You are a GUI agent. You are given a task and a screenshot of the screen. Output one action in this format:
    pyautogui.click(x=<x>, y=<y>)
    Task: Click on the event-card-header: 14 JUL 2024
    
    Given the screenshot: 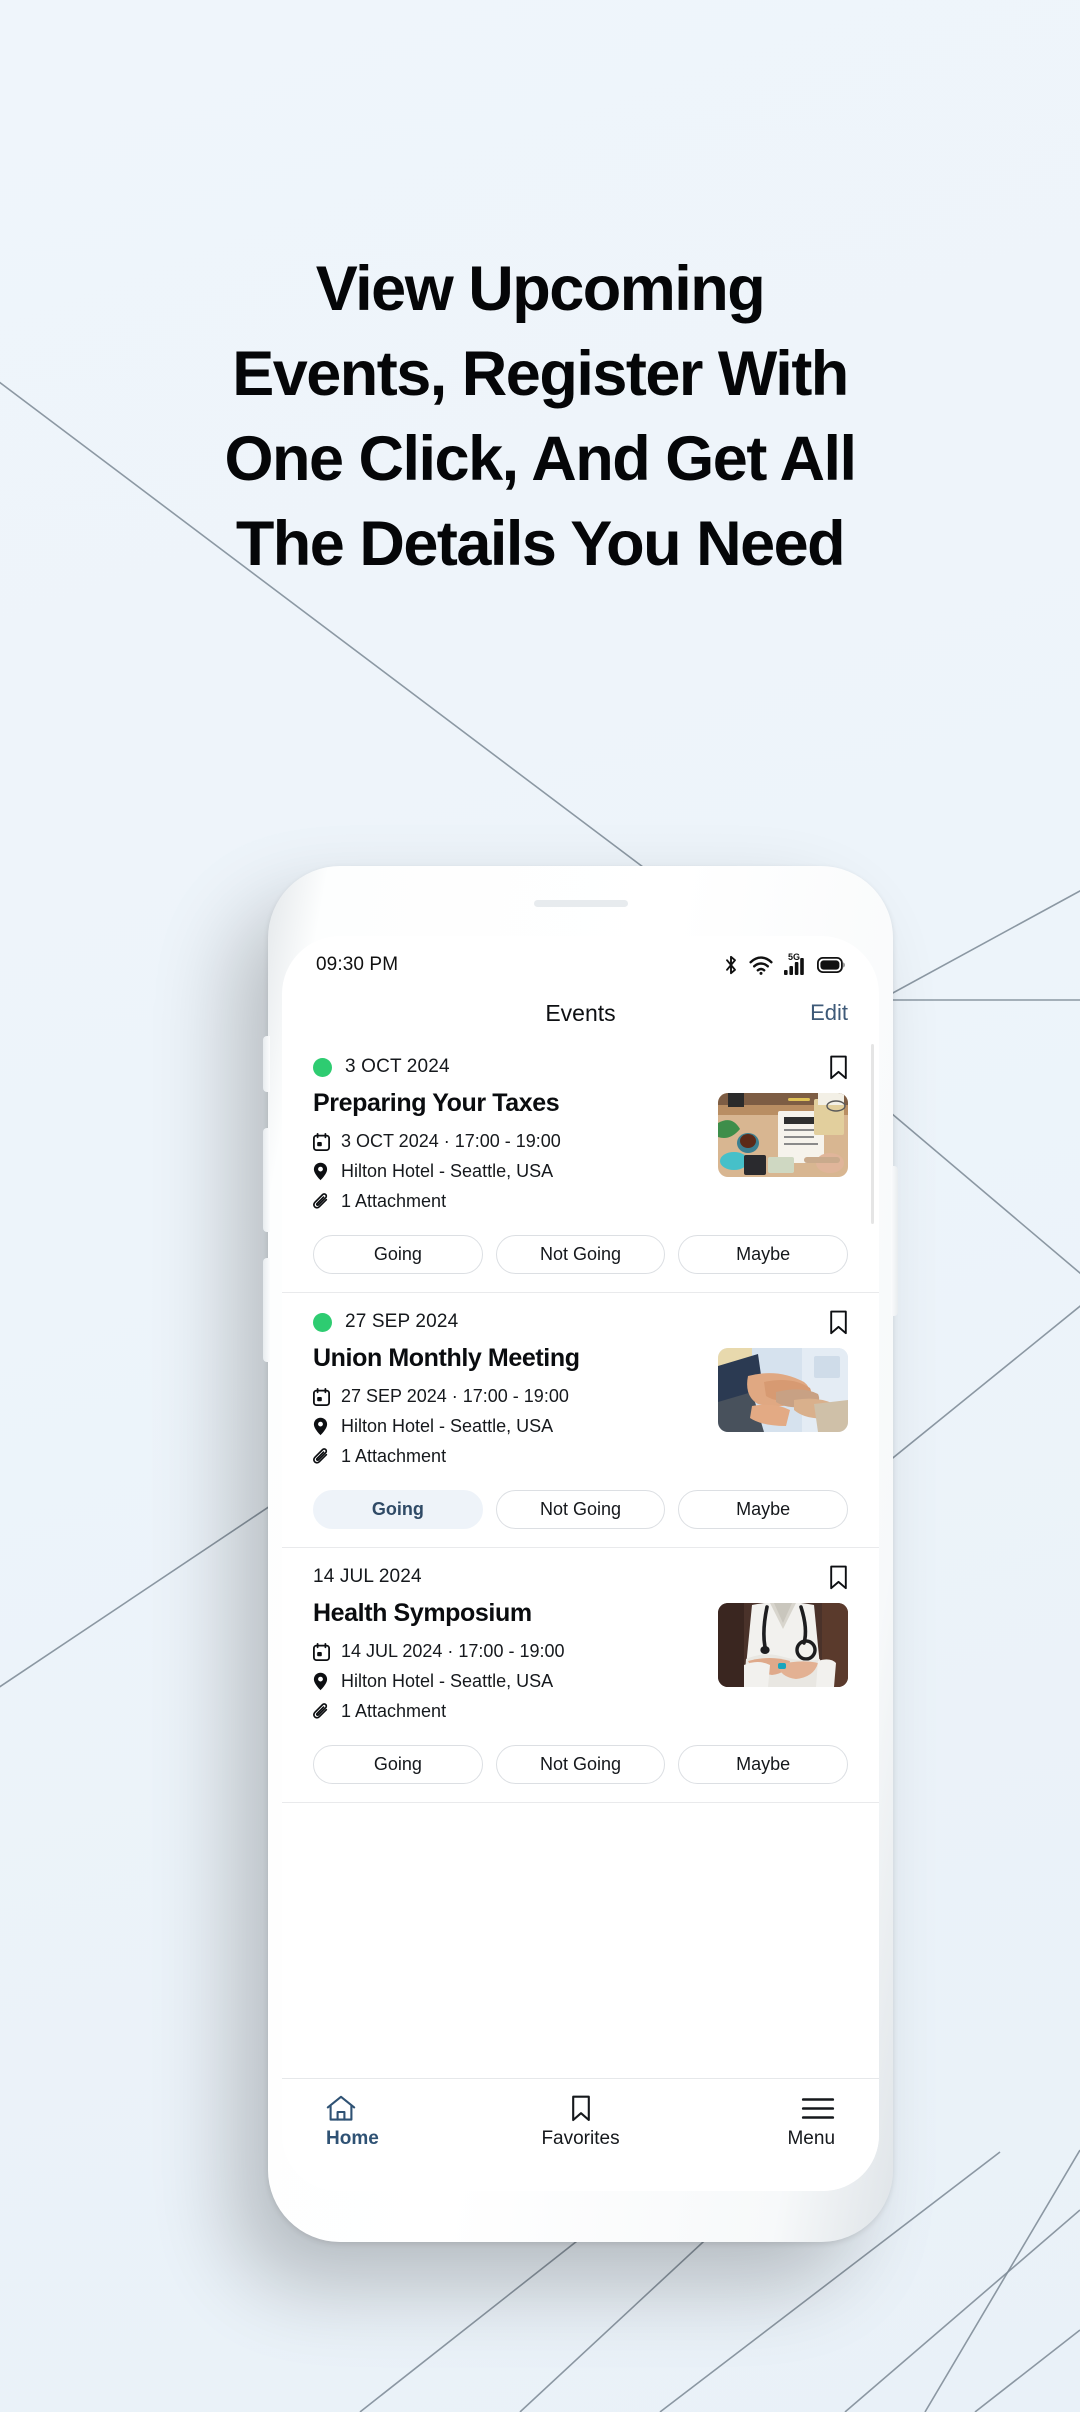 What is the action you would take?
    pyautogui.click(x=580, y=1577)
    